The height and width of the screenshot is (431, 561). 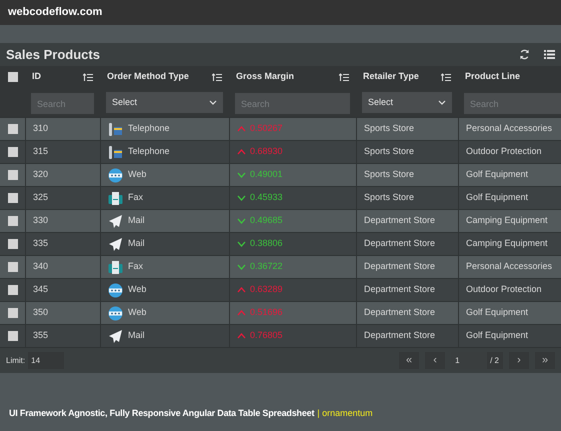 What do you see at coordinates (280, 335) in the screenshot?
I see `table-row: 355 Mail 0.76805 Department Store Golf Equipment` at bounding box center [280, 335].